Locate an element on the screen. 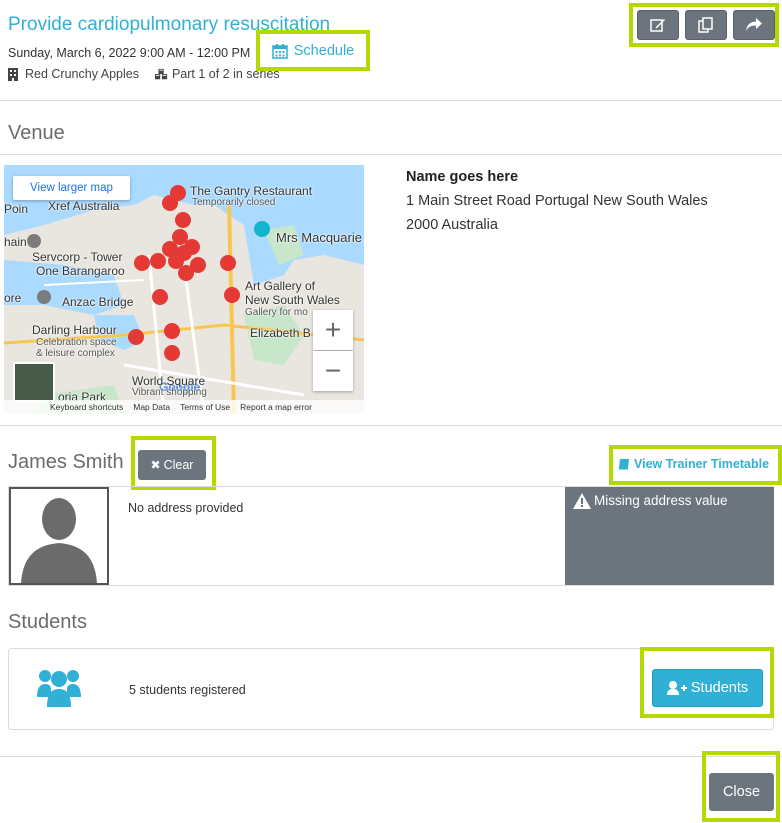 Image resolution: width=782 pixels, height=823 pixels. timetable-highlight is located at coordinates (695, 465).